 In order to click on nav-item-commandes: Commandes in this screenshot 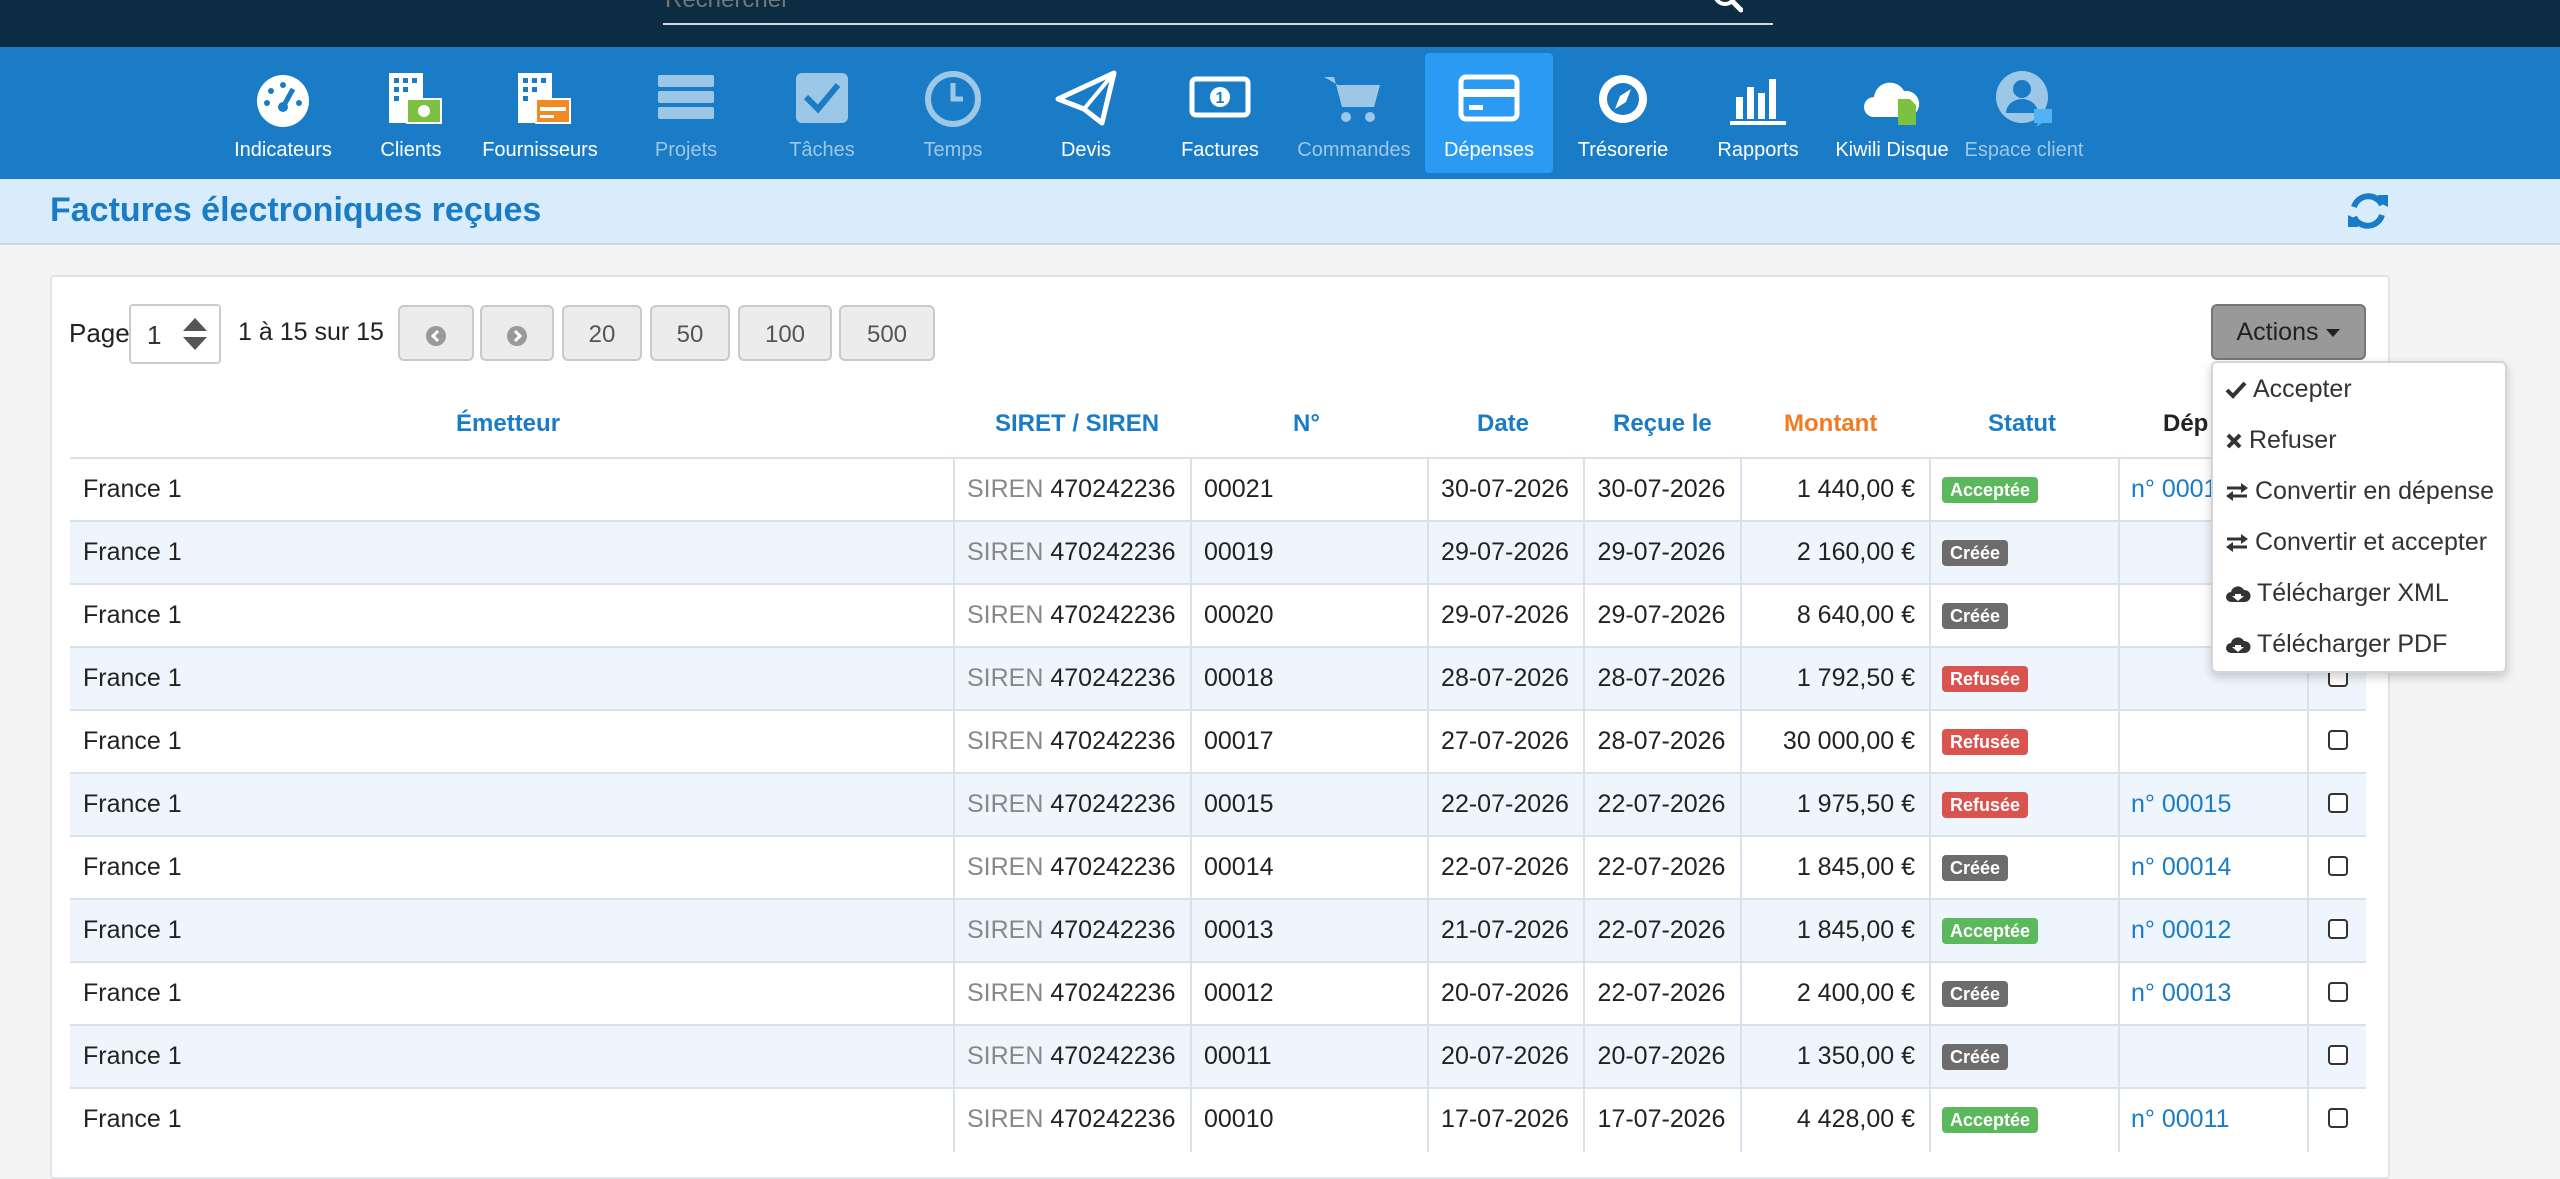, I will do `click(1354, 113)`.